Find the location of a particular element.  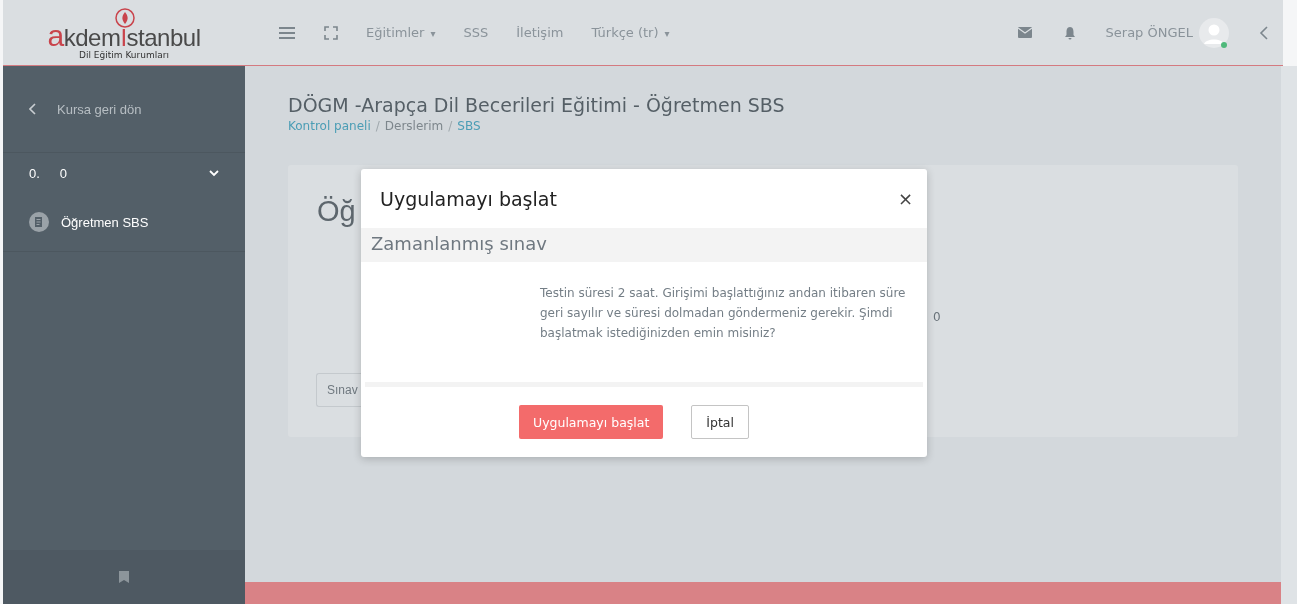

modal-message: Testin süresi 2 saat. Girişimi başlattığınız andan itibaren süre geri sayılır ve süresi dolmadan göndermeniz gerekir. Şimdi başlatmak istediğinizden emin misiniz? is located at coordinates (723, 313).